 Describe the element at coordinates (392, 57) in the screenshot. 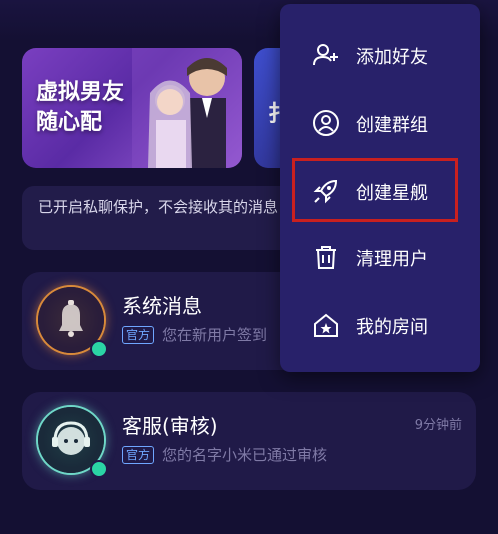

I see `menu-item-label: 添加好友` at that location.